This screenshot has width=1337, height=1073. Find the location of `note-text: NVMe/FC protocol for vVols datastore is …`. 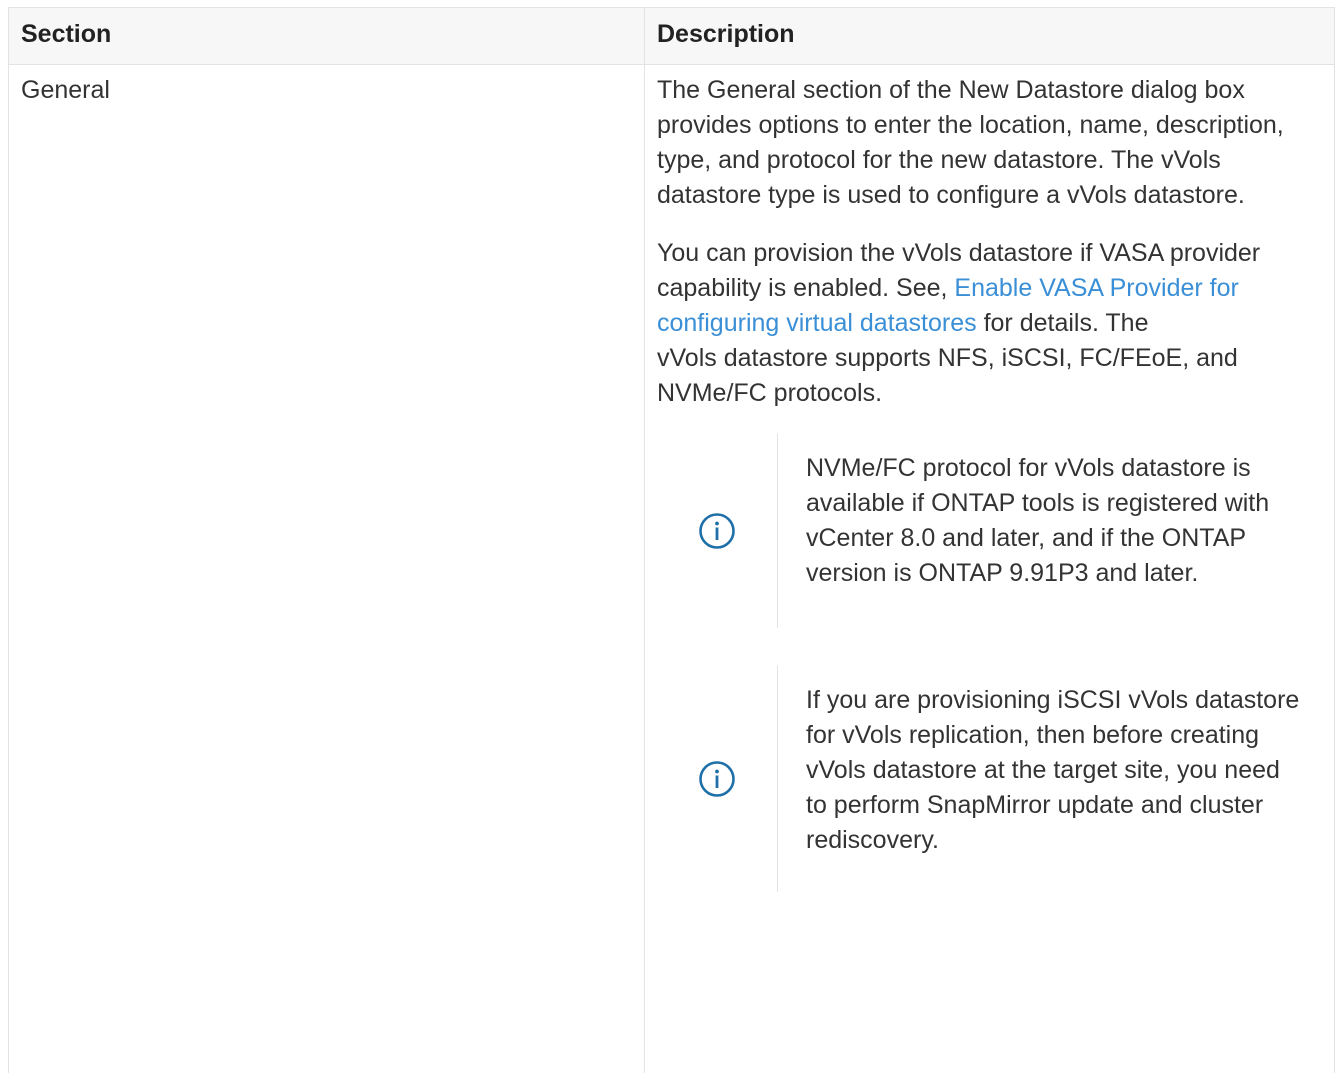

note-text: NVMe/FC protocol for vVols datastore is … is located at coordinates (1050, 531).